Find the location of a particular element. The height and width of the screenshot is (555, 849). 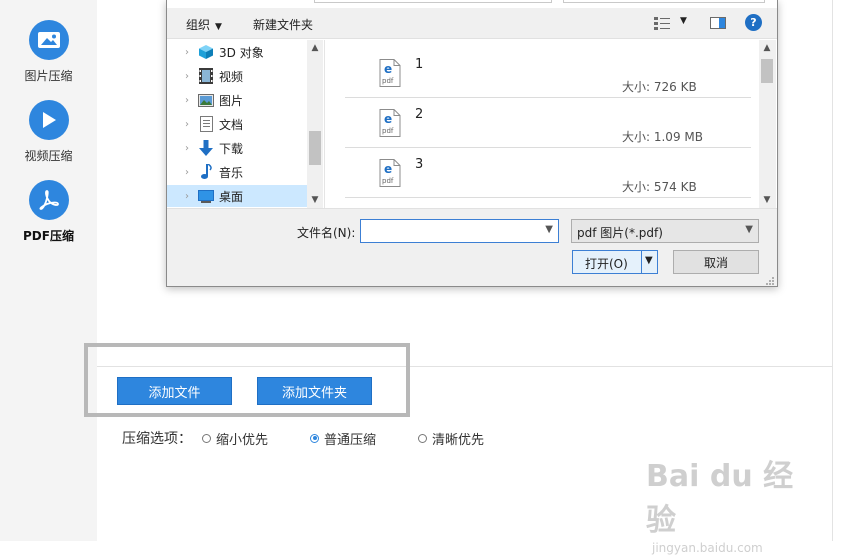

filetype-value: pdf 图片(*.pdf) is located at coordinates (620, 233).